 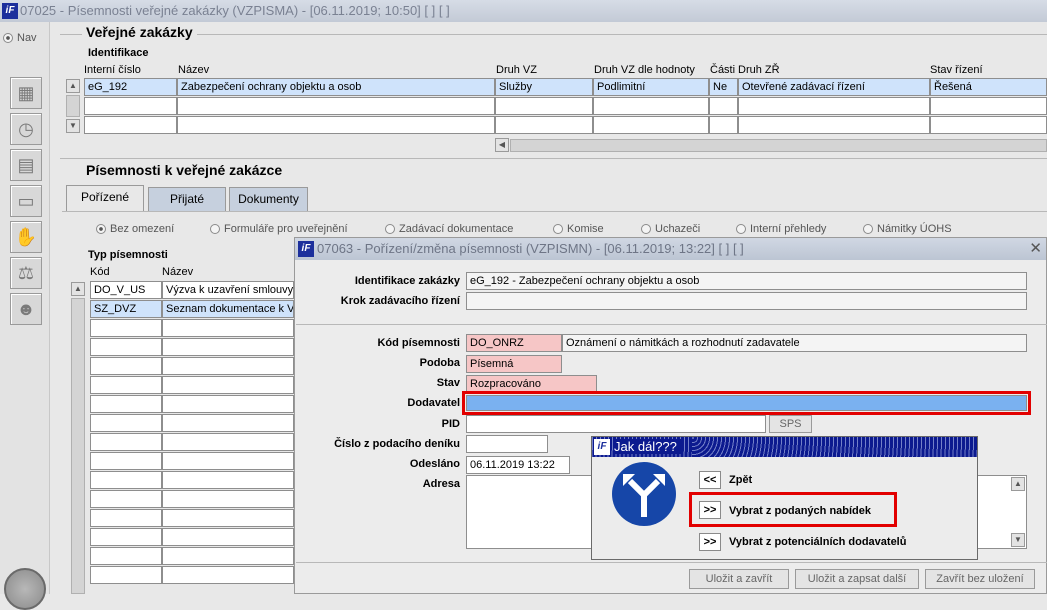 What do you see at coordinates (26, 273) in the screenshot?
I see `toolbar-scales-button: ⚖` at bounding box center [26, 273].